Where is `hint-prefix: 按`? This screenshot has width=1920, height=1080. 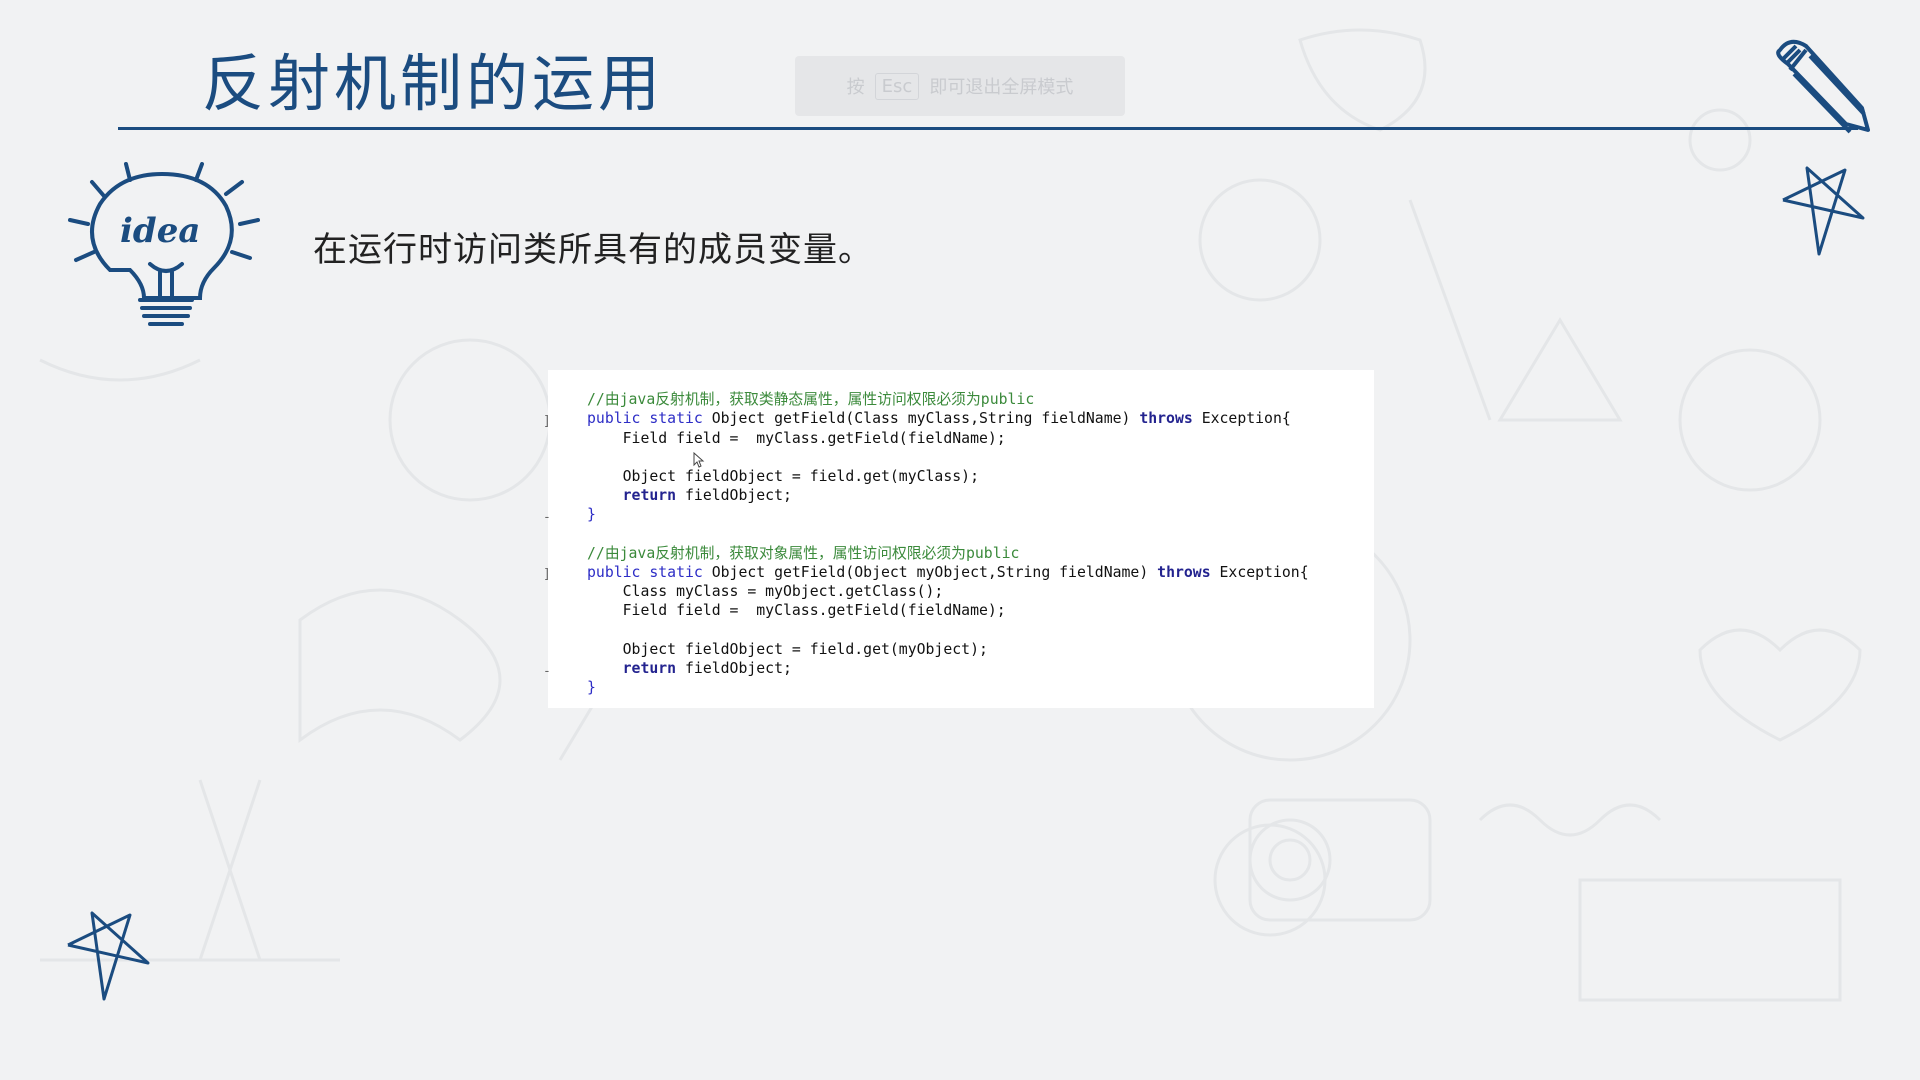
hint-prefix: 按 is located at coordinates (855, 87).